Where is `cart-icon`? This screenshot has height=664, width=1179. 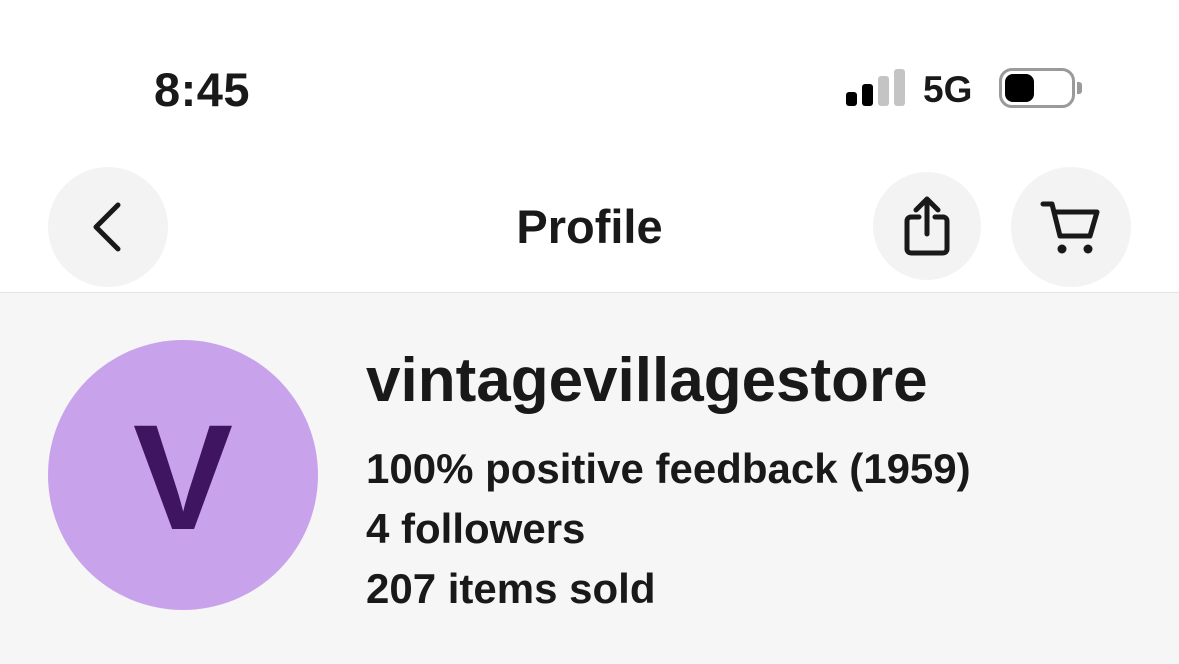
cart-icon is located at coordinates (1070, 227).